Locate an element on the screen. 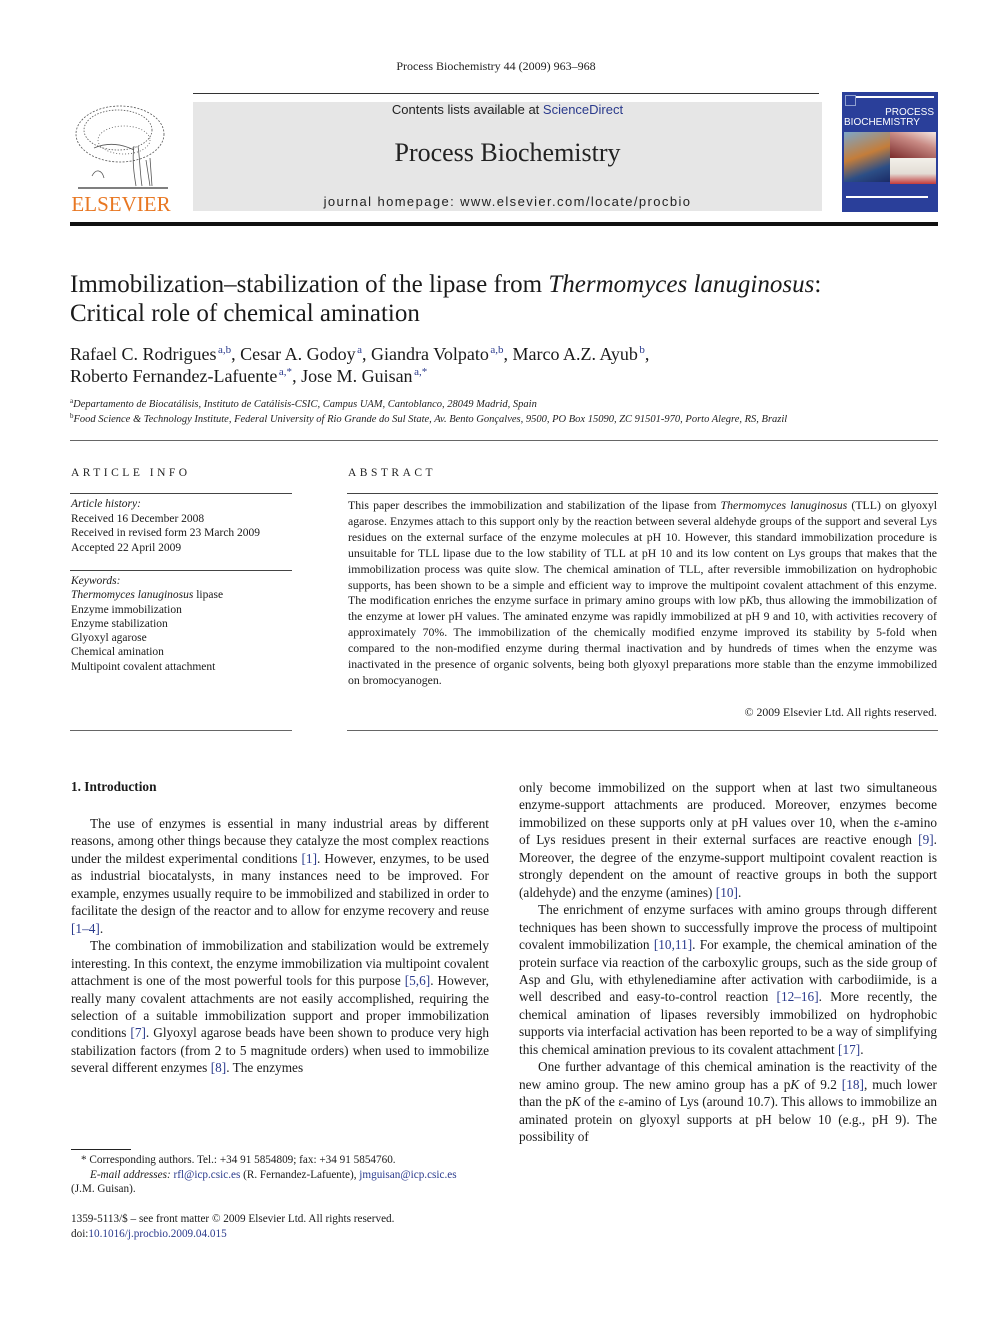 The height and width of the screenshot is (1323, 992). keyword: Enzyme immobilization is located at coordinates (126, 609).